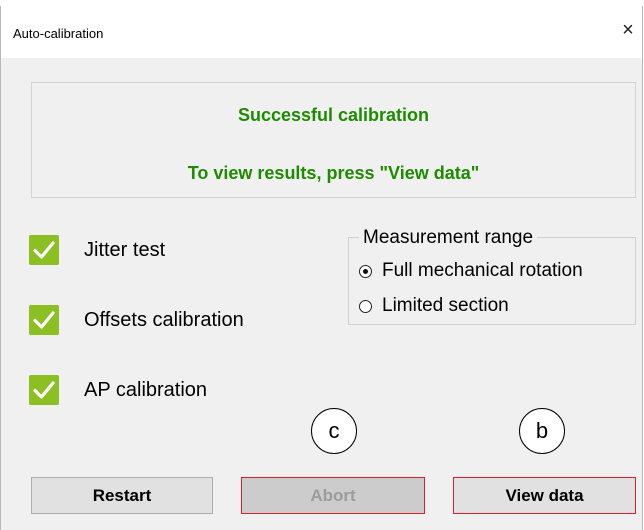 Image resolution: width=644 pixels, height=530 pixels. What do you see at coordinates (445, 305) in the screenshot?
I see `limited-section-label: Limited section` at bounding box center [445, 305].